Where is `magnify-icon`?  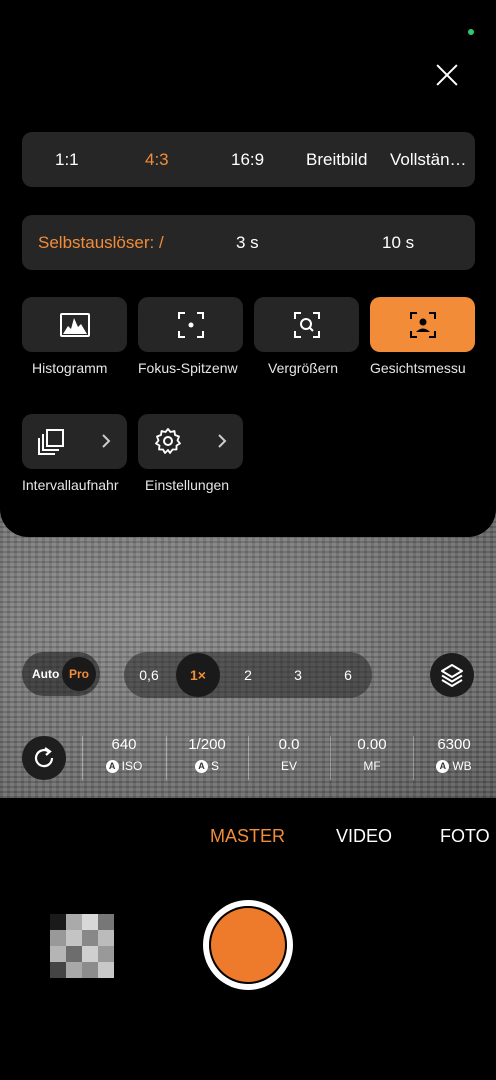 magnify-icon is located at coordinates (306, 324).